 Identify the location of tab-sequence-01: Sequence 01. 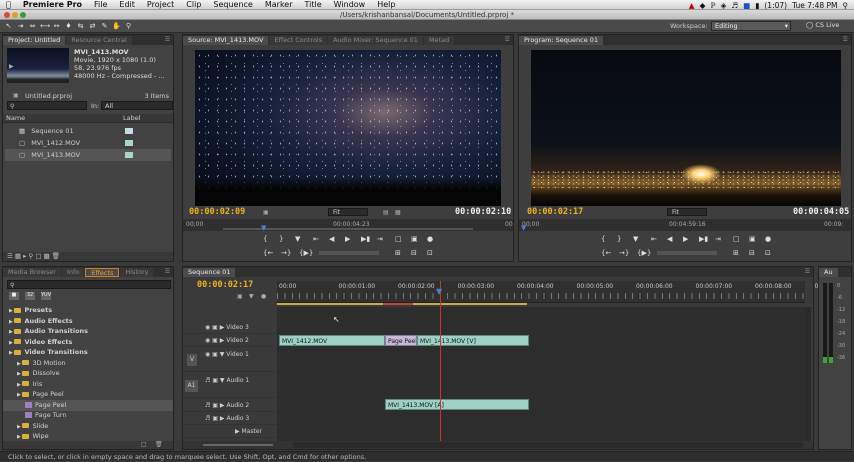
(209, 272).